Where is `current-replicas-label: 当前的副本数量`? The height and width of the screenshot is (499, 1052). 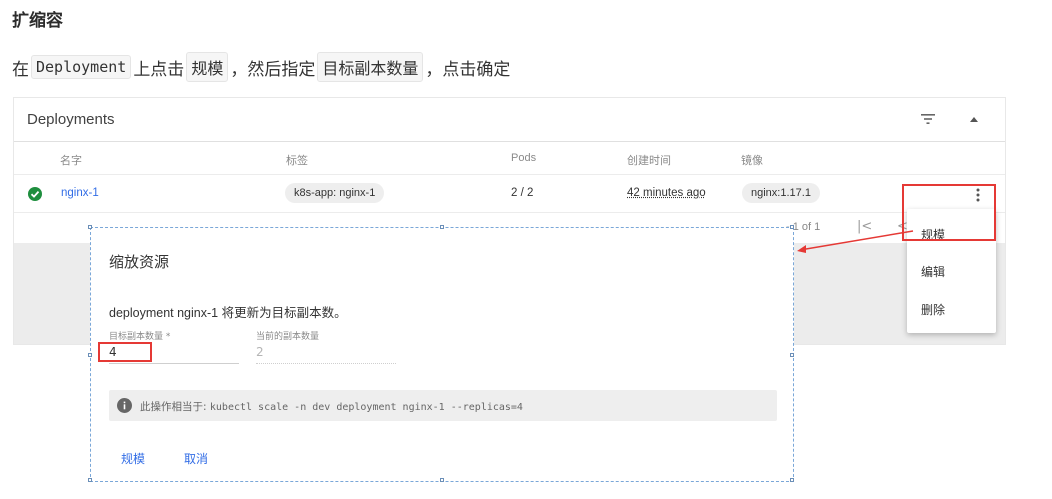 current-replicas-label: 当前的副本数量 is located at coordinates (288, 337).